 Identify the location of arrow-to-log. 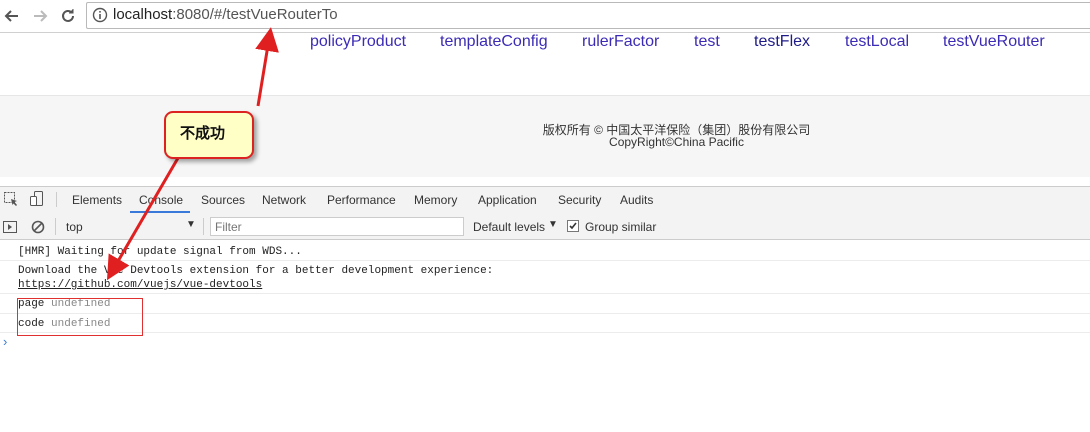
(143, 219).